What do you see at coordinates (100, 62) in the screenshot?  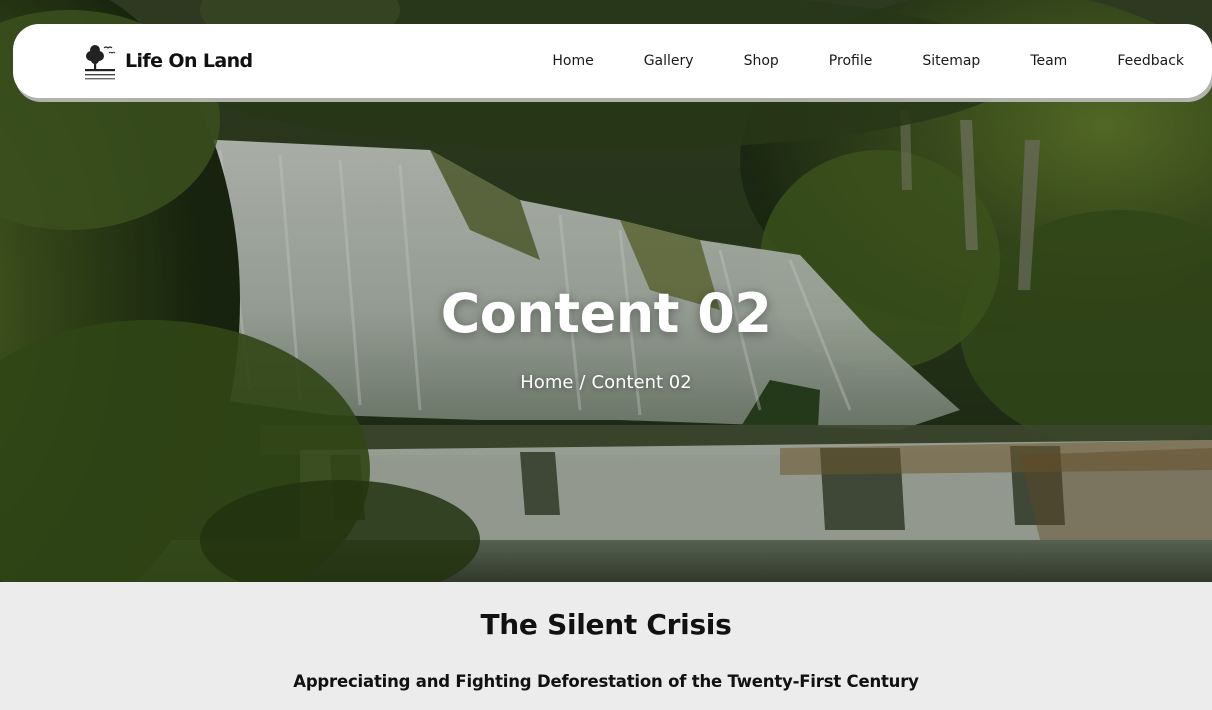 I see `tree-logo-icon` at bounding box center [100, 62].